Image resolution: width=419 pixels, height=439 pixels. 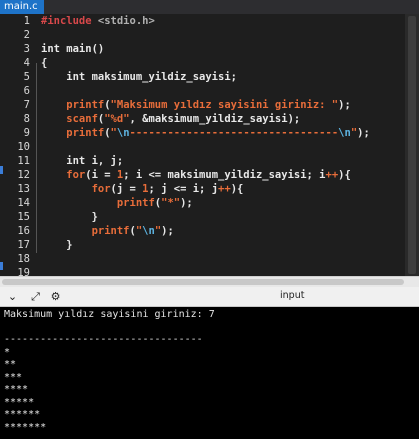 I want to click on line-number: 4, so click(x=26, y=63).